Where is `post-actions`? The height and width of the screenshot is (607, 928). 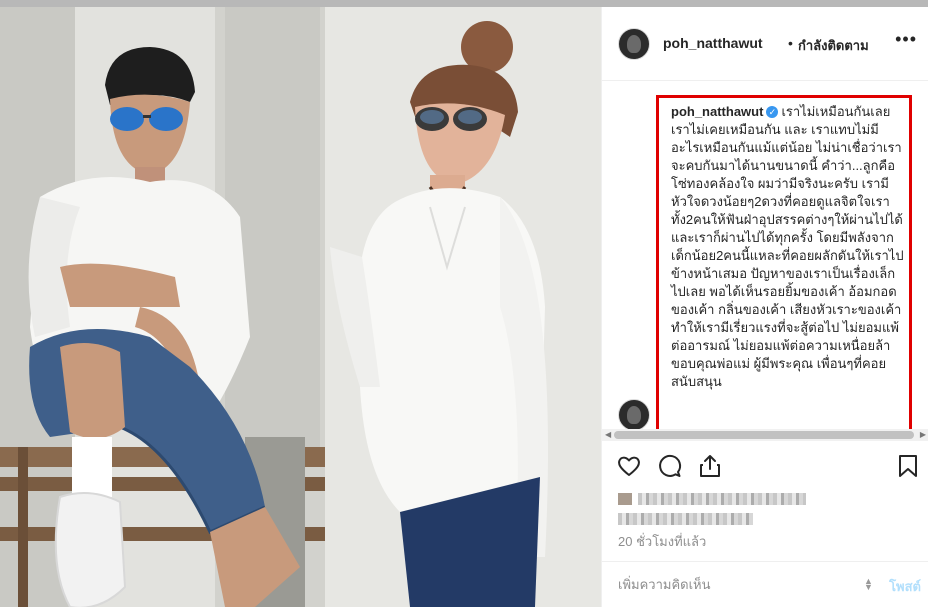
post-actions is located at coordinates (765, 466).